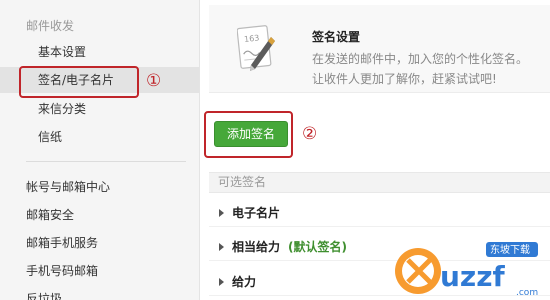 The image size is (550, 300). I want to click on signature-desc-line1: 在发送的邮件中，加入您的个性化签名。, so click(420, 59).